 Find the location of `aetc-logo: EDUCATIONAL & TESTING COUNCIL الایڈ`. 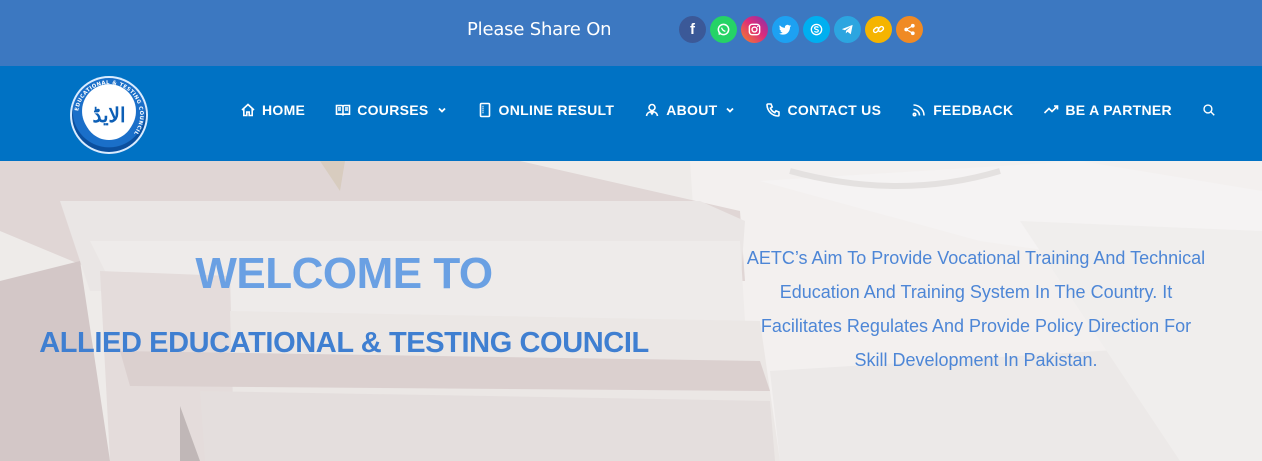

aetc-logo: EDUCATIONAL & TESTING COUNCIL الایڈ is located at coordinates (109, 115).